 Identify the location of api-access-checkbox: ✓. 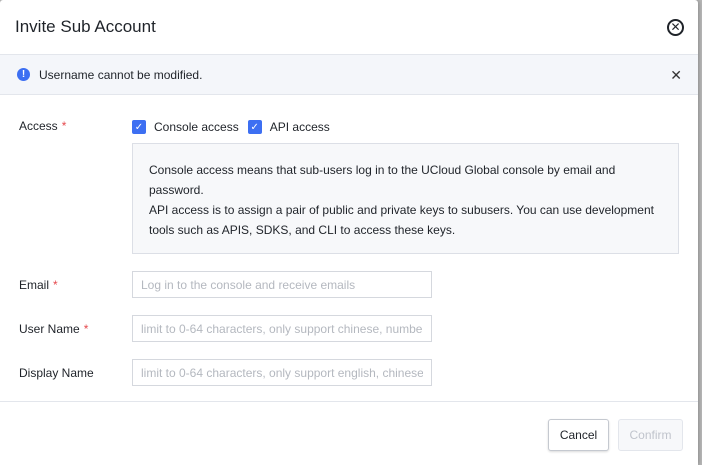
(254, 127).